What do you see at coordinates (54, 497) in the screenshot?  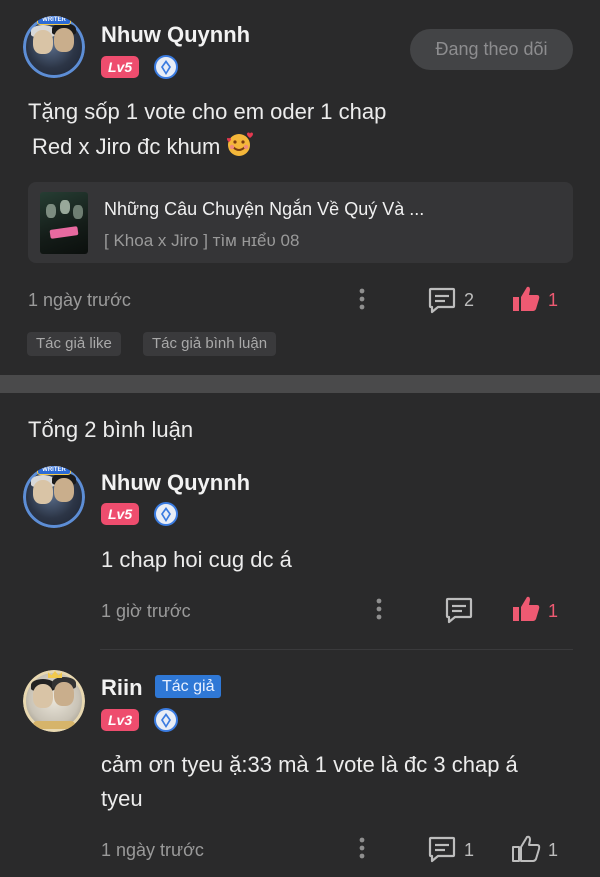 I see `comment-author-avatar: WRITER` at bounding box center [54, 497].